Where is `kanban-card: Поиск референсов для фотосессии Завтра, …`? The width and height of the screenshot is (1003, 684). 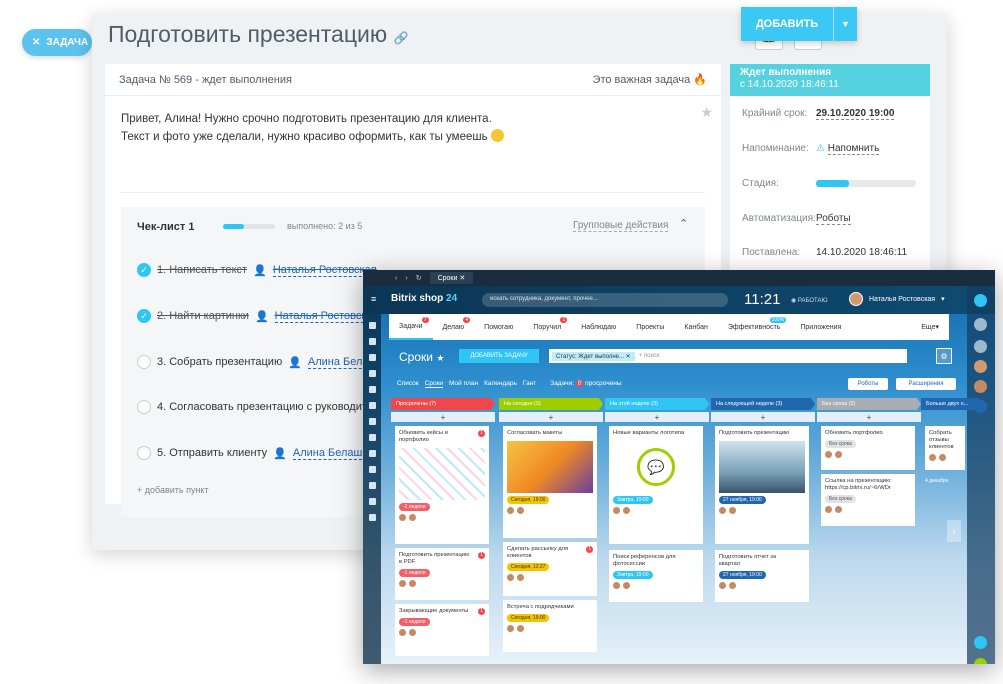
kanban-card: Поиск референсов для фотосессии Завтра, … is located at coordinates (656, 576).